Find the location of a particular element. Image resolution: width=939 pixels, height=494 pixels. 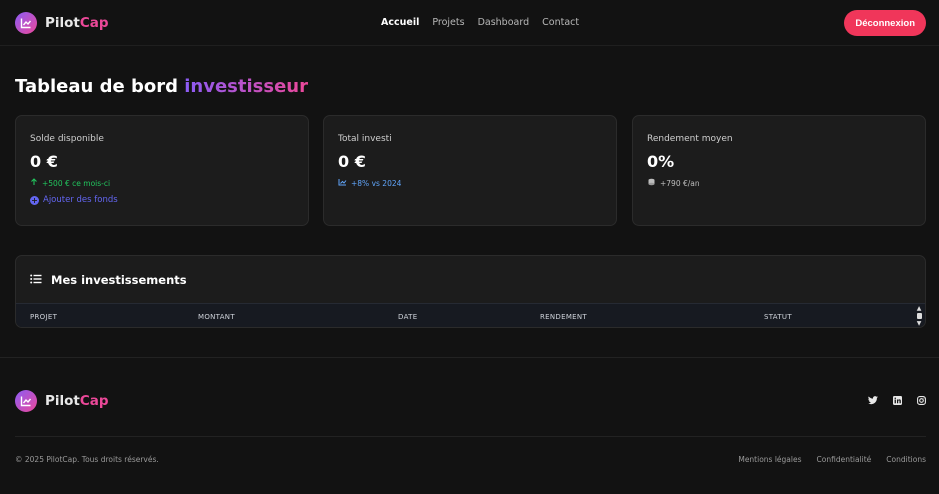

nav-item-dashboard: Dashboard is located at coordinates (504, 22).